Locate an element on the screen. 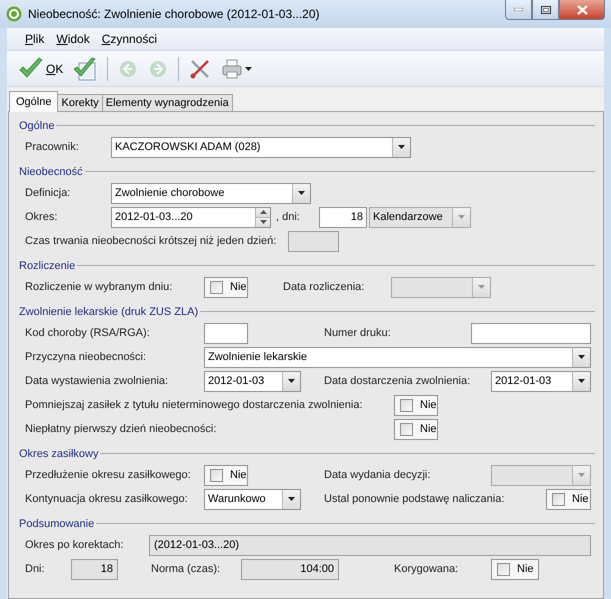 The height and width of the screenshot is (599, 611). field-label: Data dostarczenia zwolnienia: is located at coordinates (397, 381).